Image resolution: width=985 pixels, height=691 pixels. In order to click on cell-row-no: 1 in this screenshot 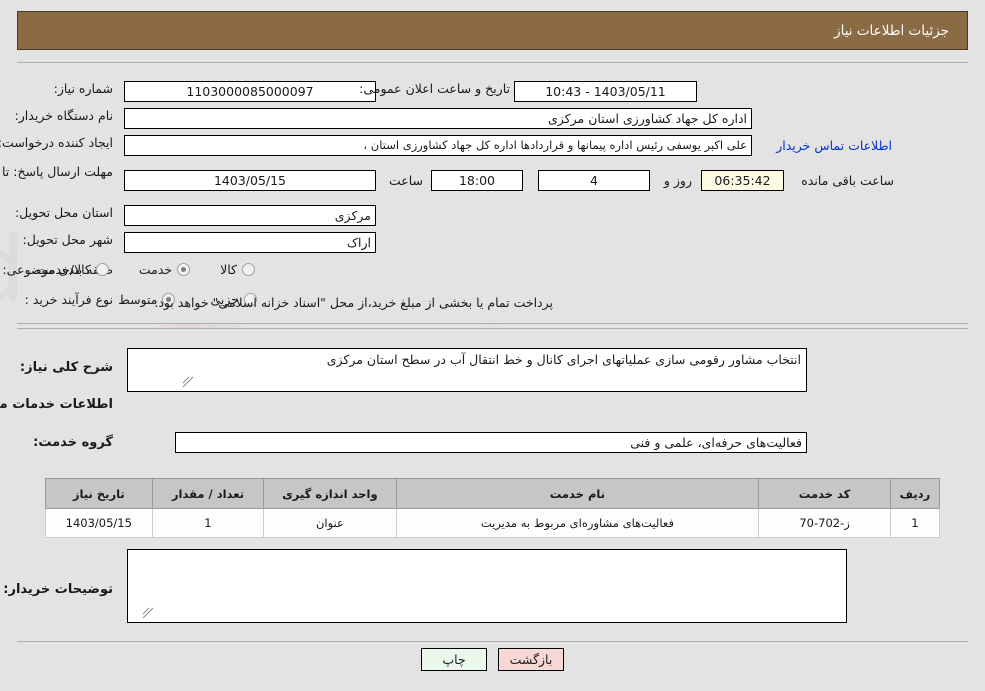, I will do `click(915, 523)`.